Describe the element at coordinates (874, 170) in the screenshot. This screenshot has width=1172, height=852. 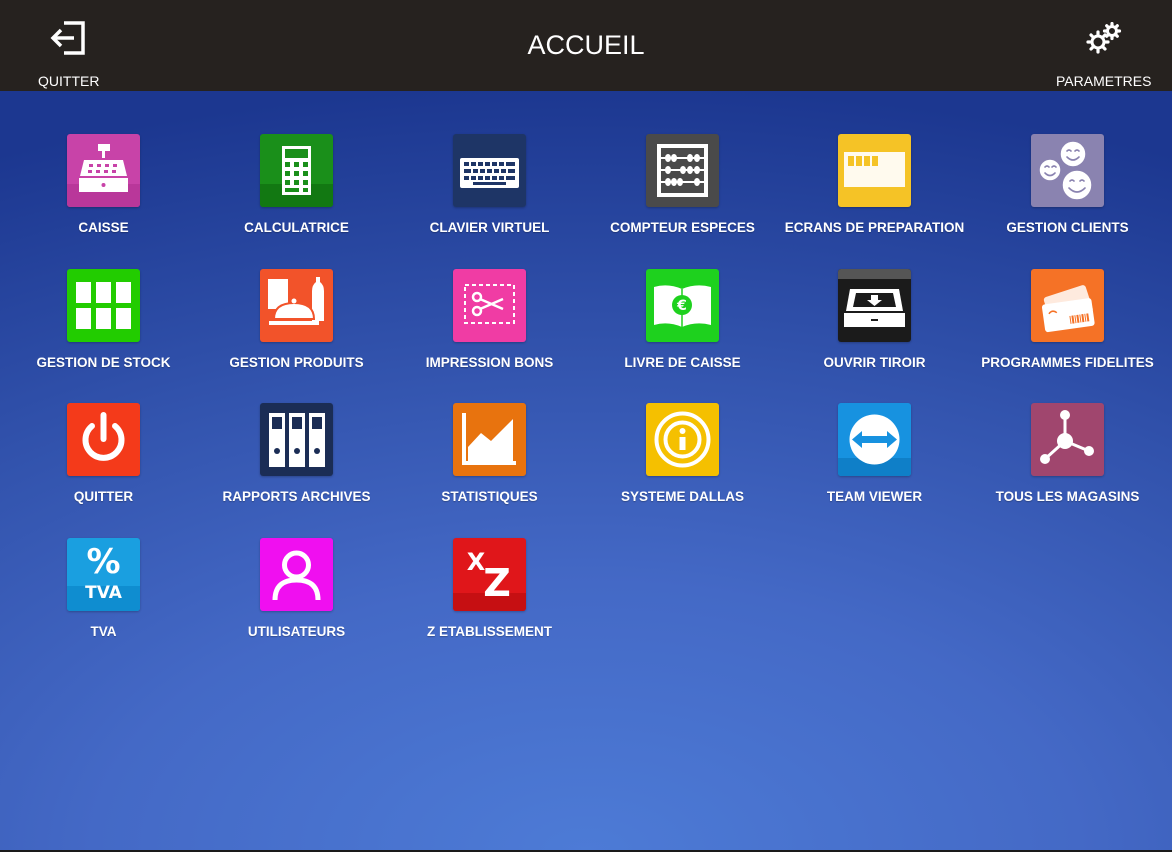
I see `preparation-screen-icon` at that location.